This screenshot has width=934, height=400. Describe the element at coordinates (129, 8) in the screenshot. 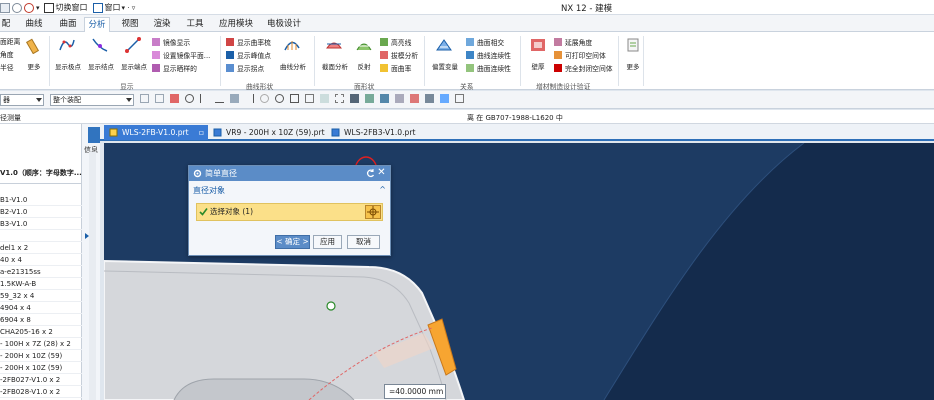

I see `window-dropdown-icon: ▾ ‧ ▿` at that location.